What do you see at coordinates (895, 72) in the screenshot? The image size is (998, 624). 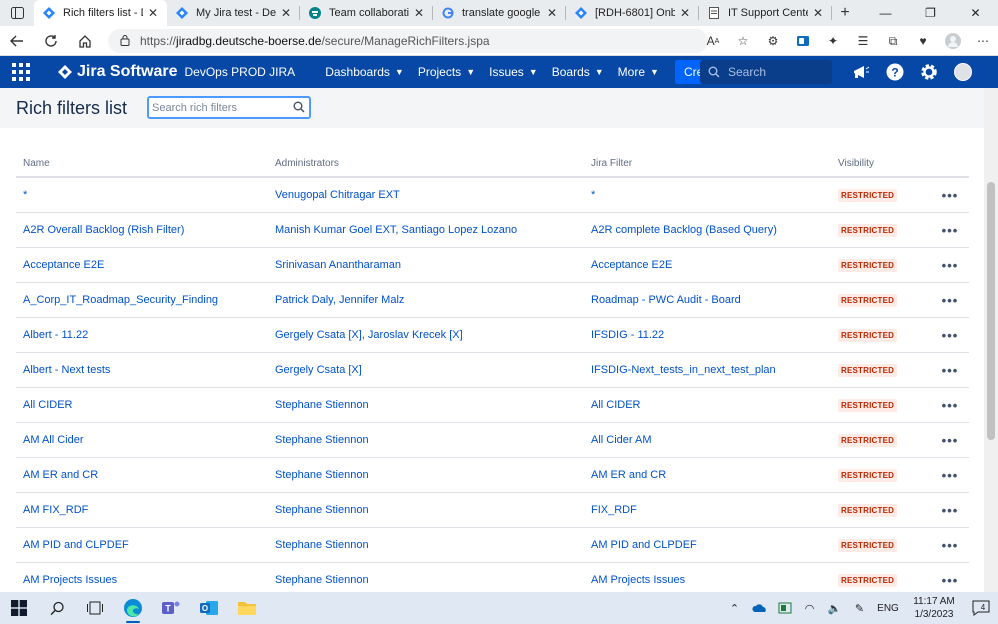 I see `help-icon: ?` at bounding box center [895, 72].